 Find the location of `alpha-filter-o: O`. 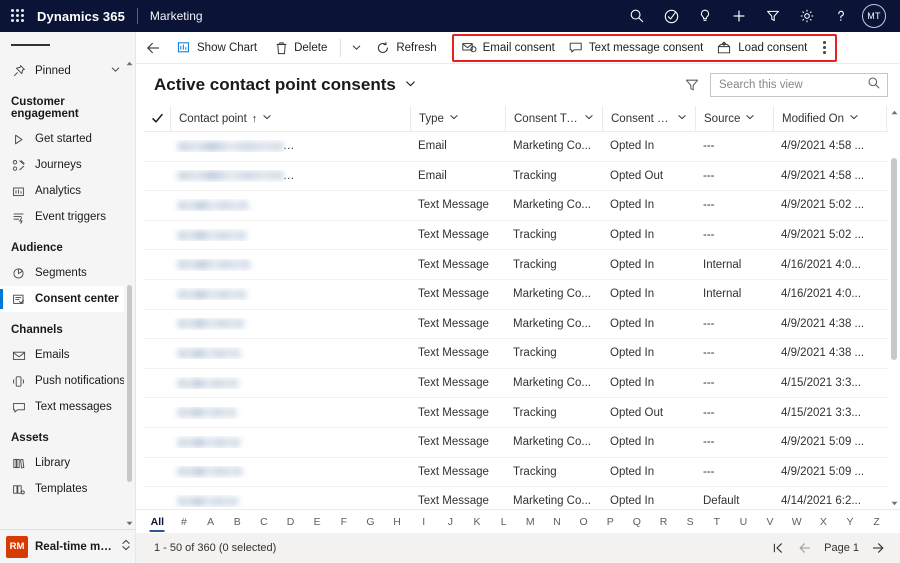

alpha-filter-o: O is located at coordinates (583, 522).